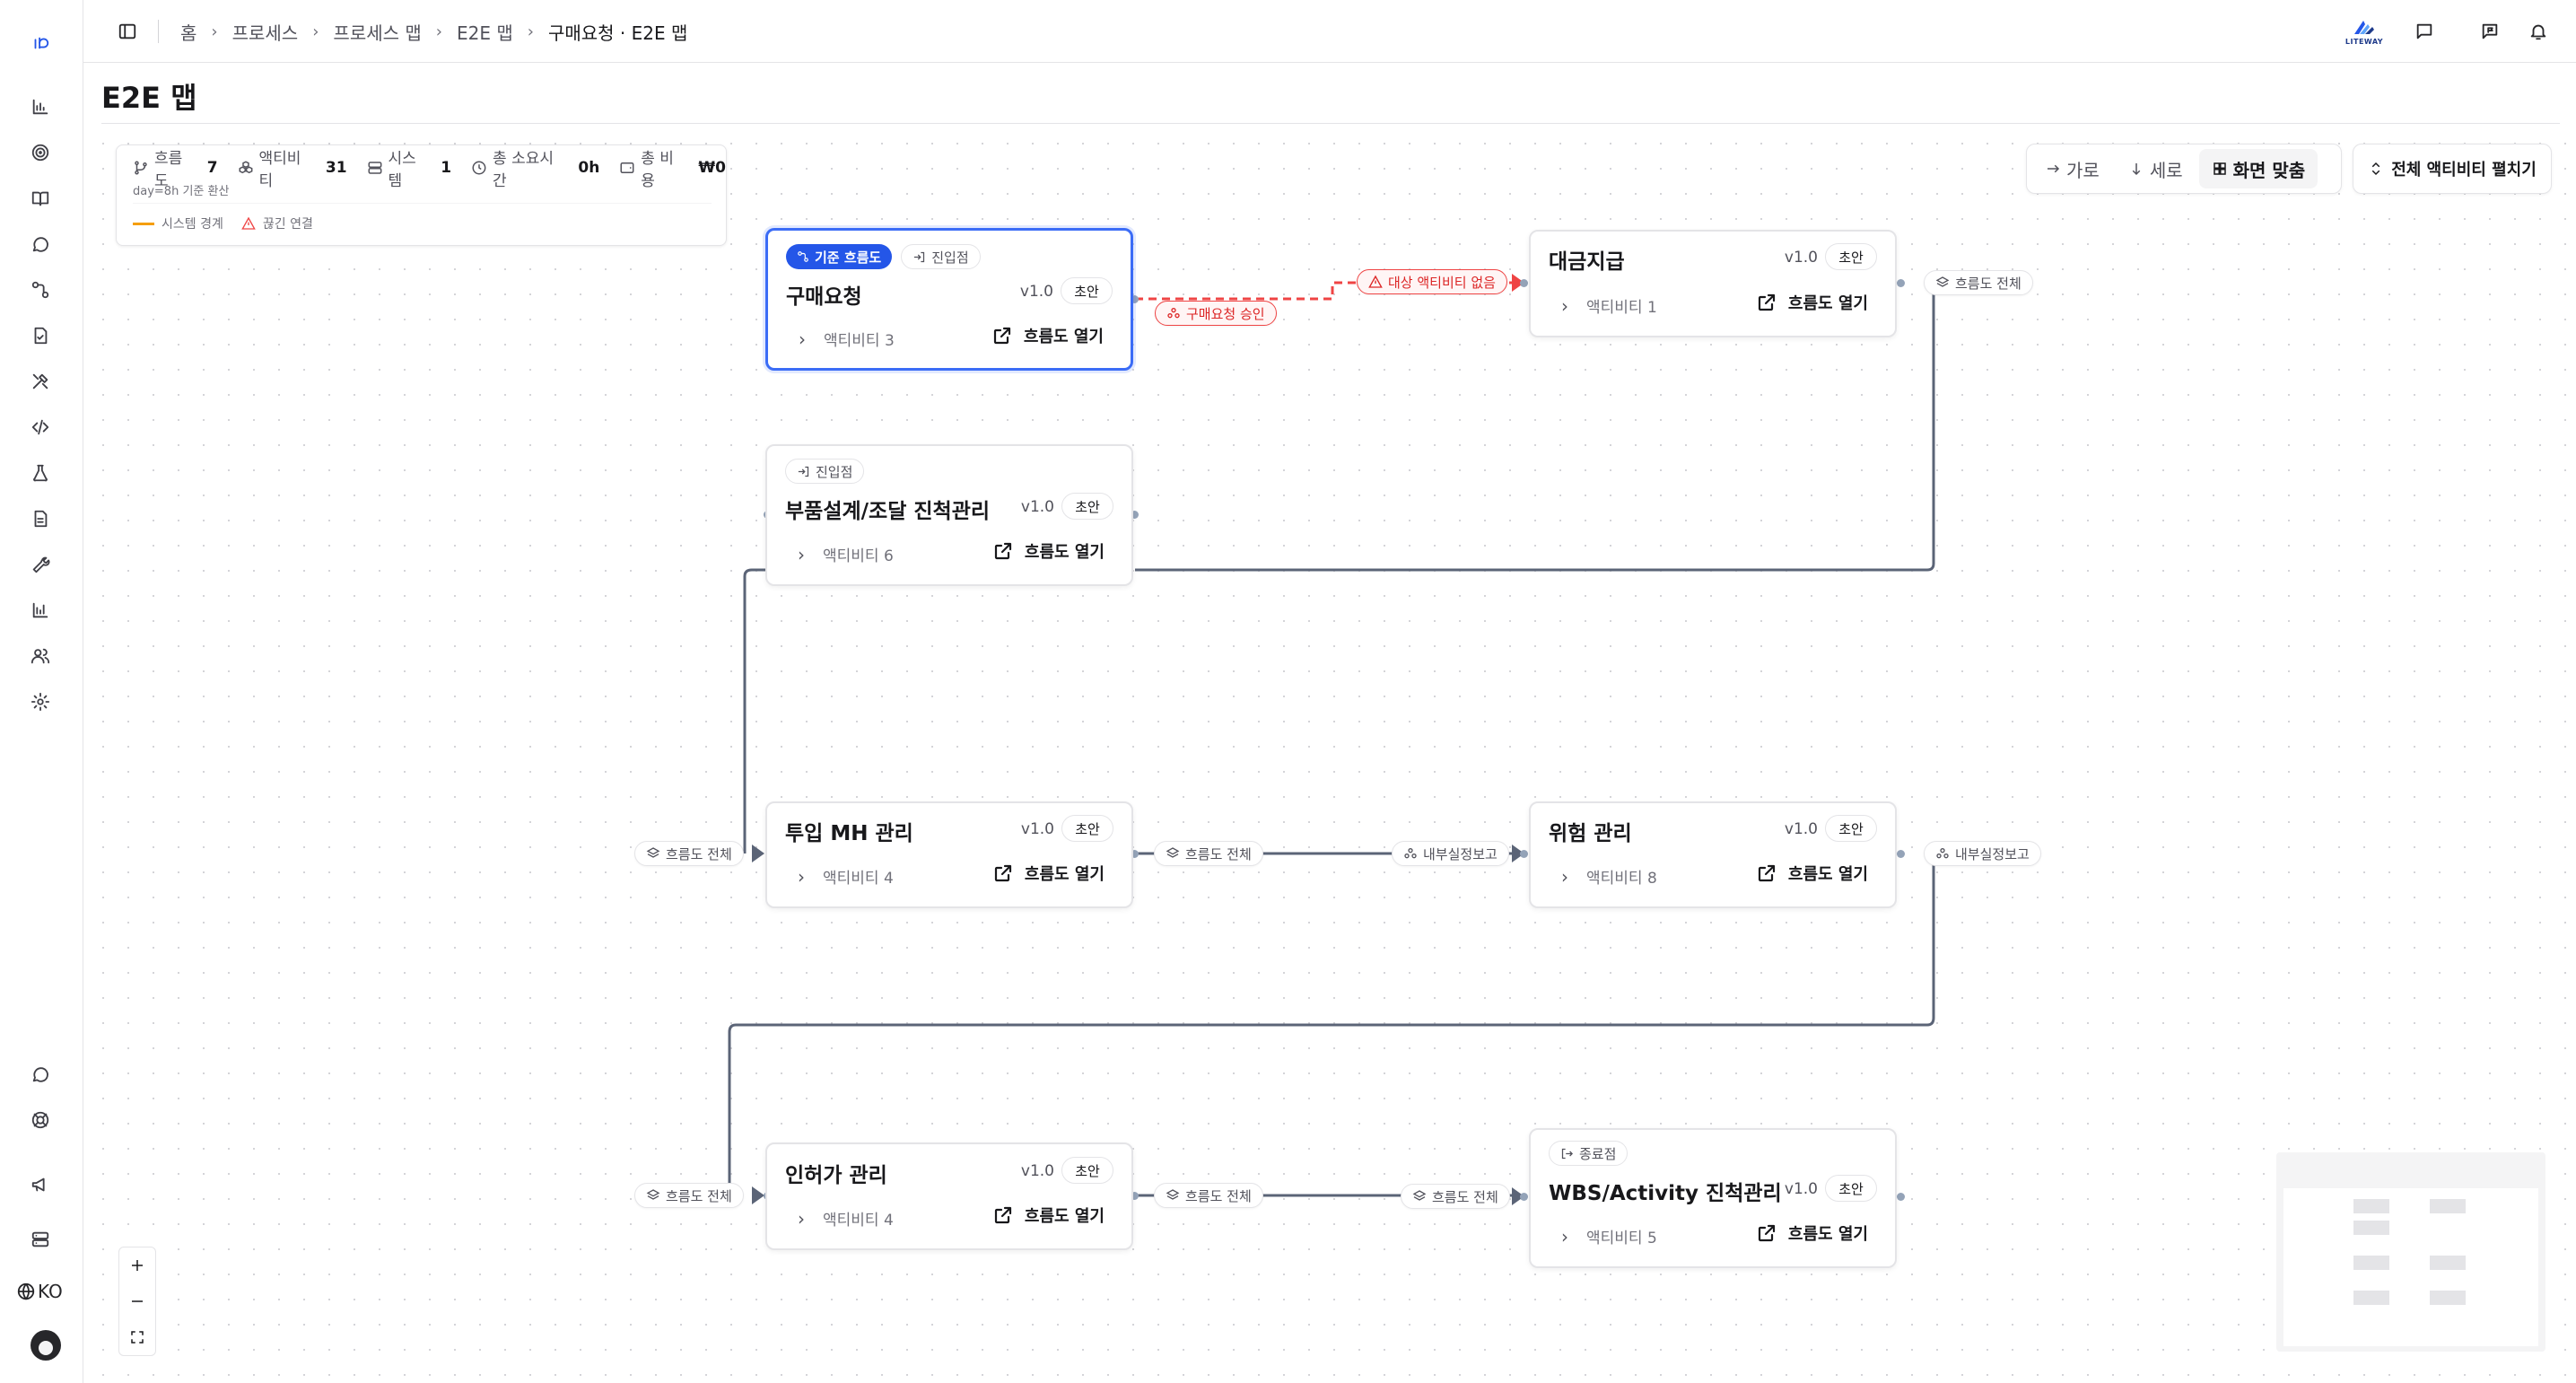 This screenshot has width=2576, height=1383. What do you see at coordinates (847, 340) in the screenshot?
I see `activities-toggle: › 액티비티 3` at bounding box center [847, 340].